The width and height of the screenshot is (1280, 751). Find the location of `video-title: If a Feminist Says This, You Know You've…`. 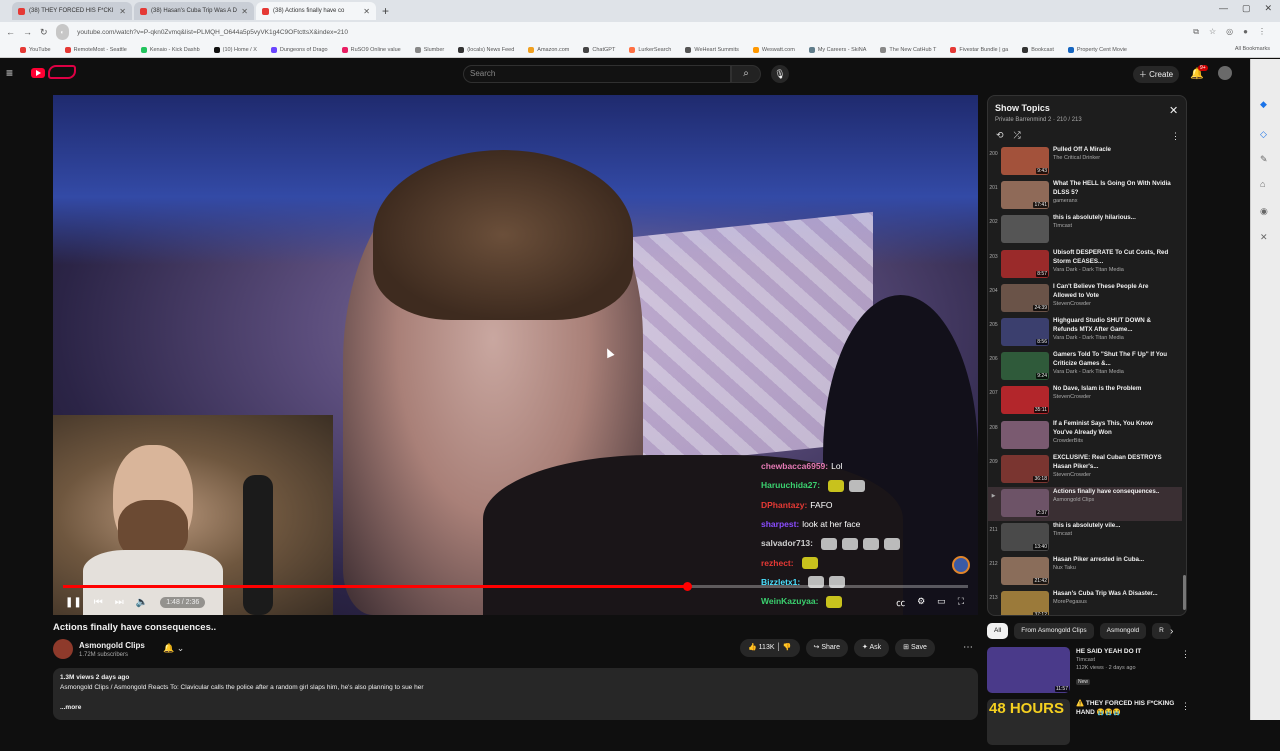

video-title: If a Feminist Says This, You Know You've… is located at coordinates (1112, 428).